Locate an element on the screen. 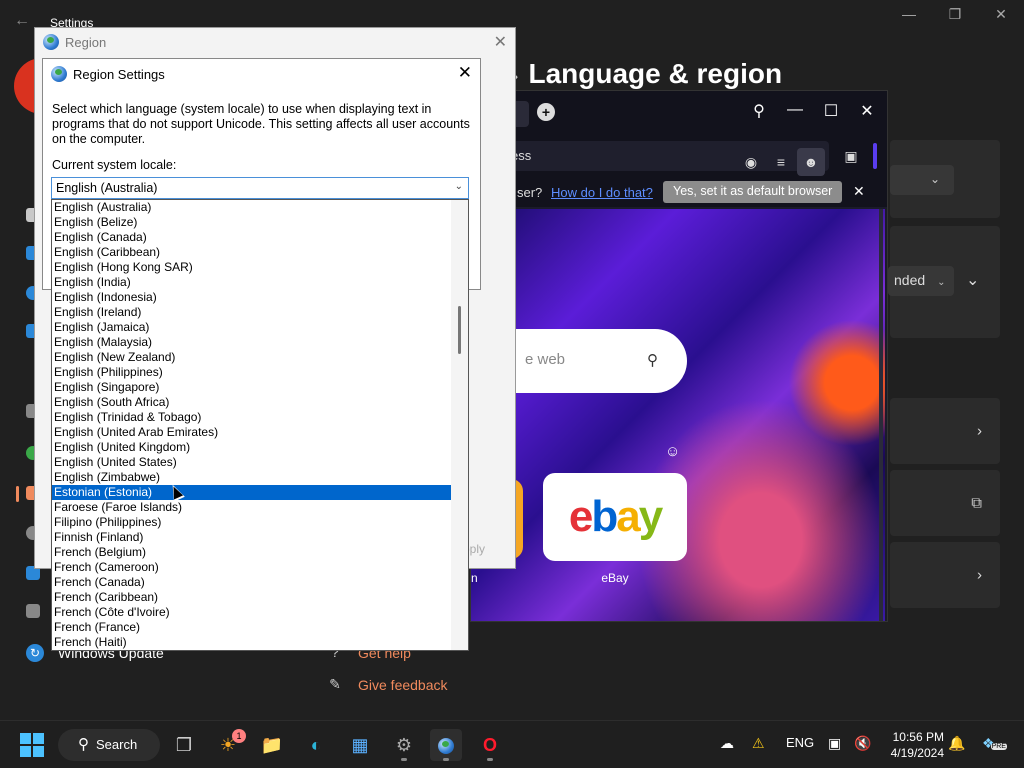  locale-option: English (Belize) is located at coordinates (251, 222).